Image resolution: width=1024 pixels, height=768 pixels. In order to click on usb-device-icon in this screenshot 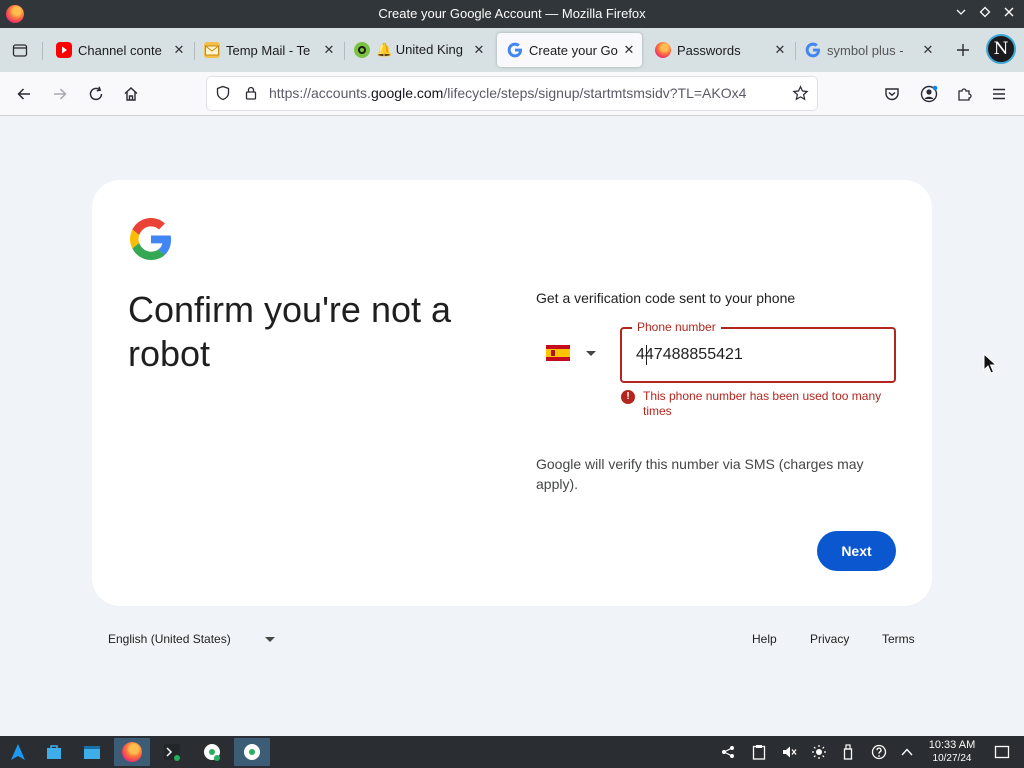, I will do `click(848, 752)`.